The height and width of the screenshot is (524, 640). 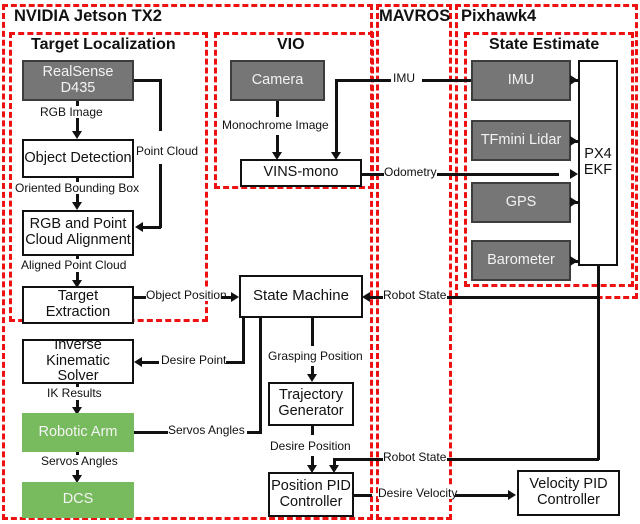 I want to click on edge-imu-to-vins-h, so click(x=363, y=80).